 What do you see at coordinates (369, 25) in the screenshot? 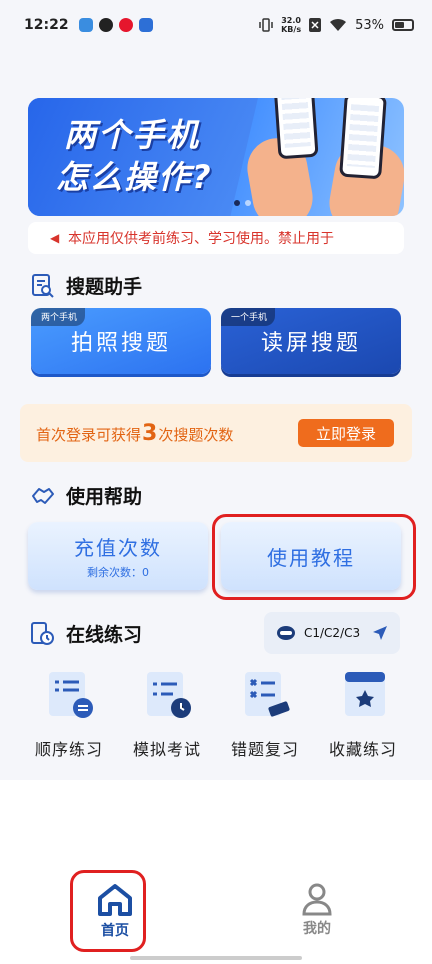
I see `battery-percent: 53%` at bounding box center [369, 25].